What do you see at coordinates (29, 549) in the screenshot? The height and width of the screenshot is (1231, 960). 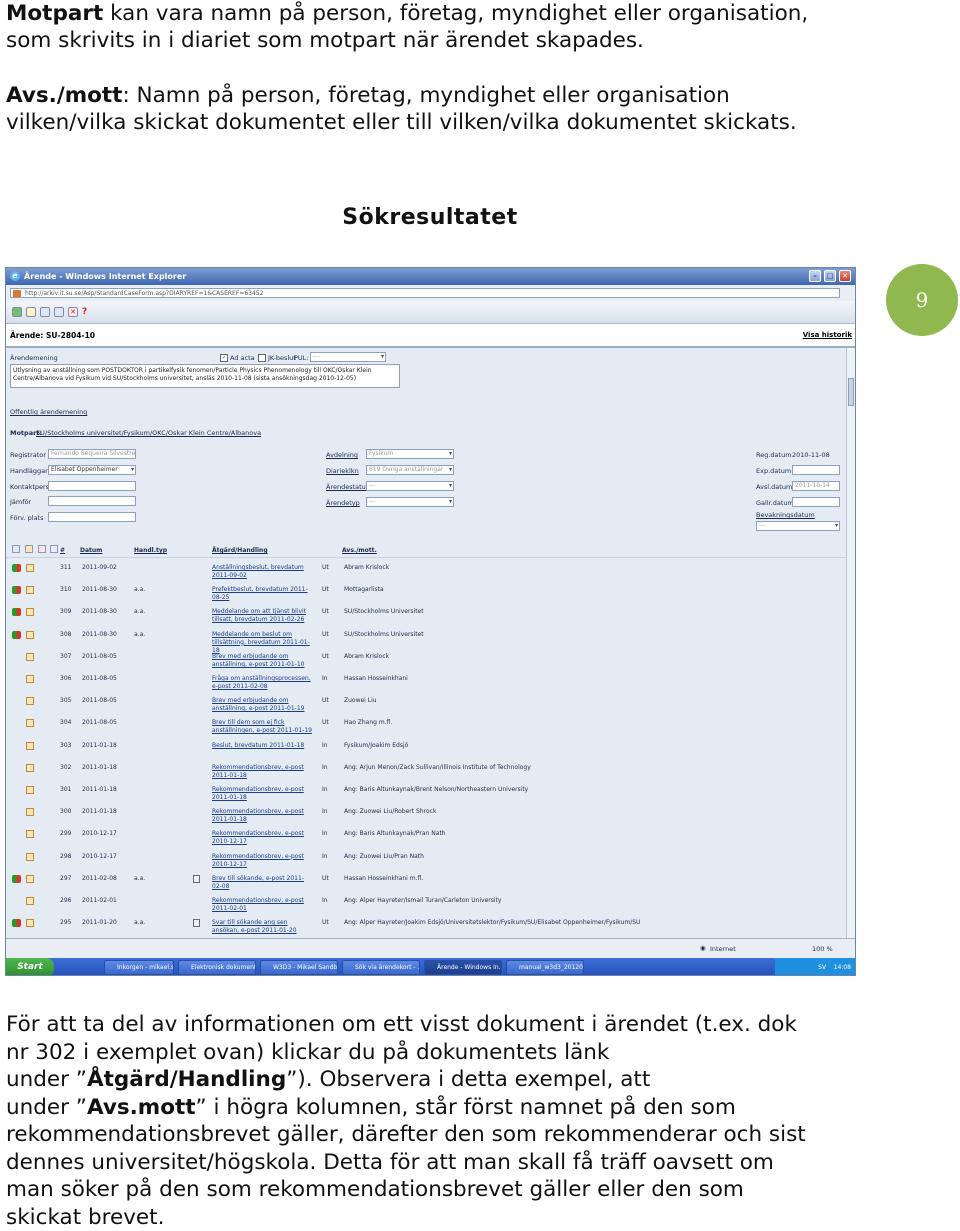 I see `grid-new-doc-icon` at bounding box center [29, 549].